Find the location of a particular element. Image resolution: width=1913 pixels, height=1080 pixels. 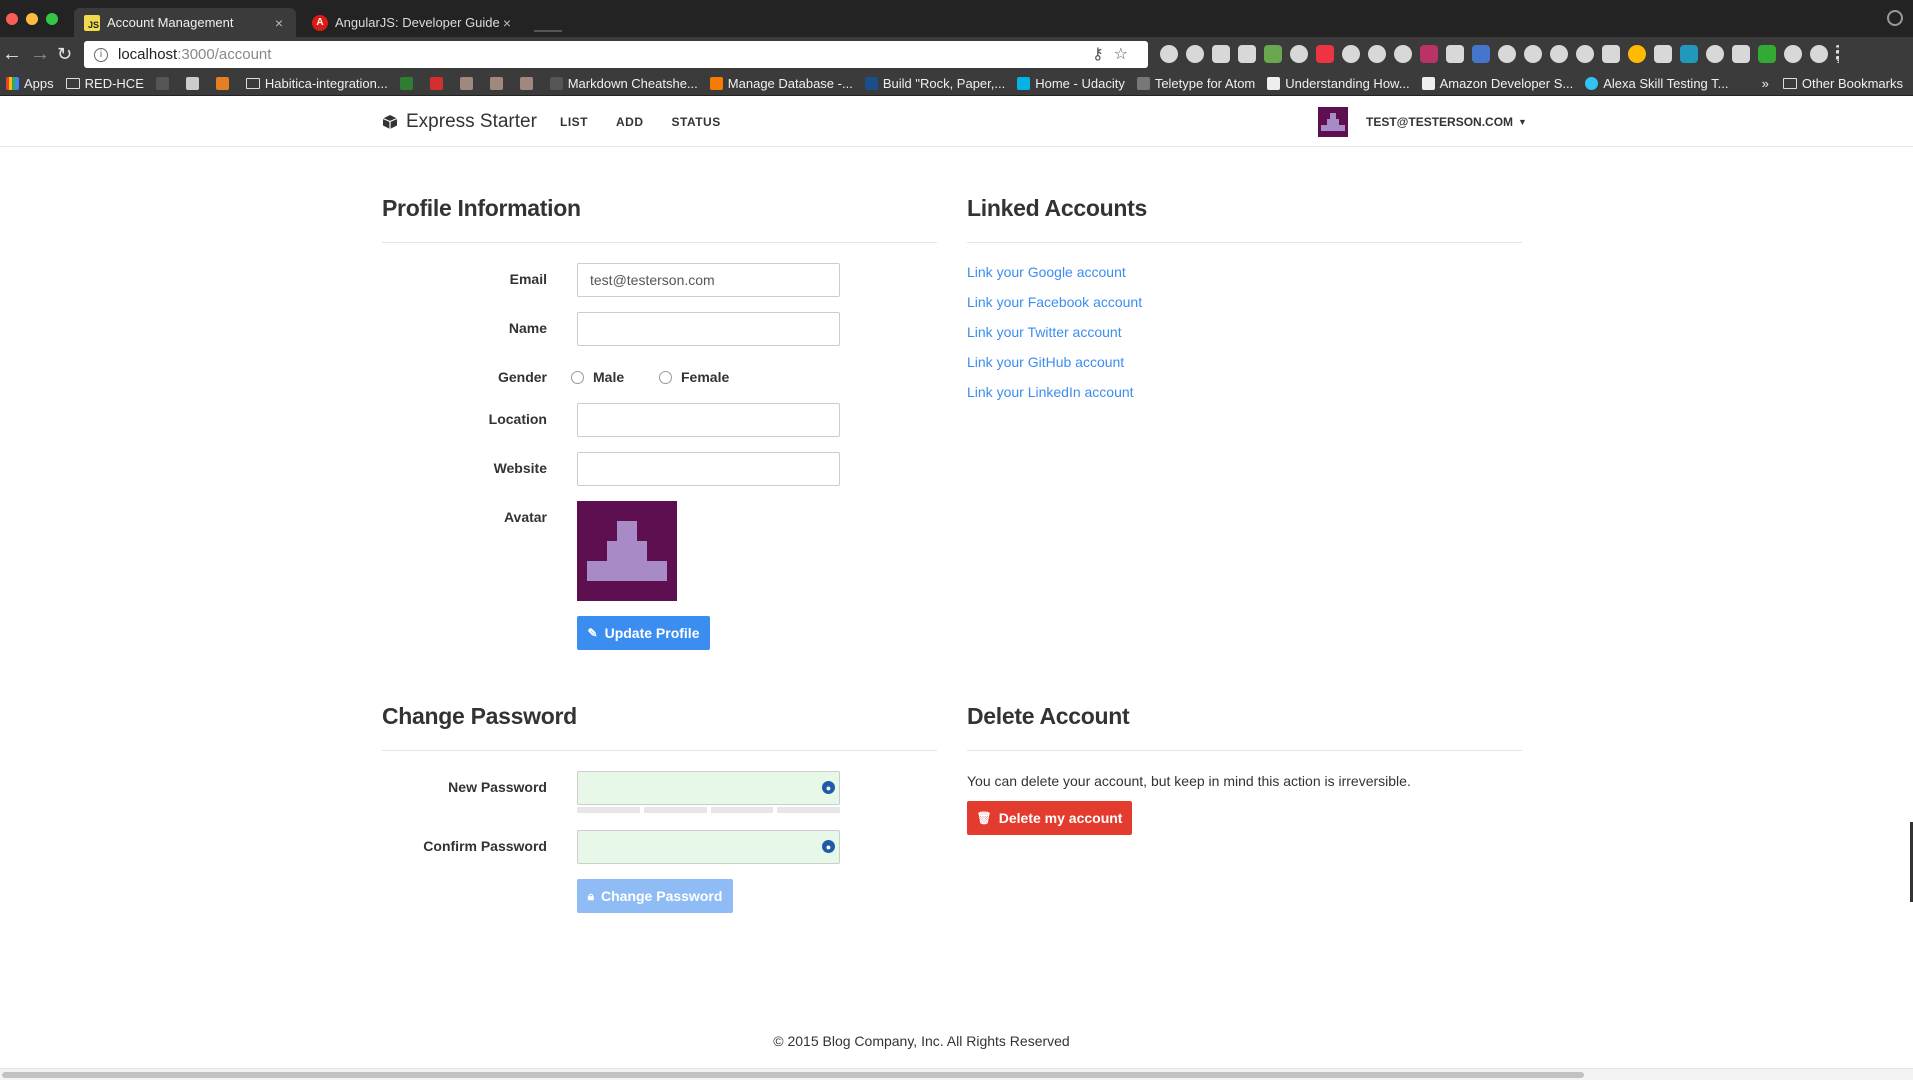

gender-radio-male: Male is located at coordinates (597, 377).